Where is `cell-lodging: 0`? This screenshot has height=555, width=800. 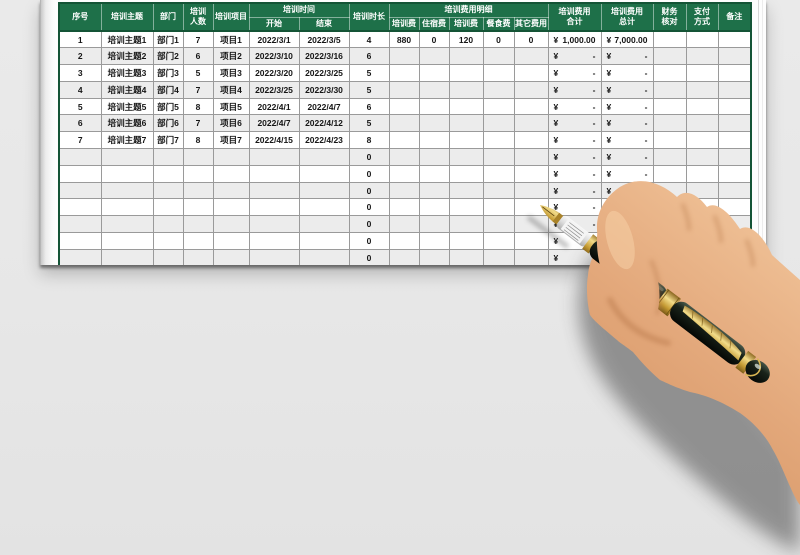 cell-lodging: 0 is located at coordinates (434, 39).